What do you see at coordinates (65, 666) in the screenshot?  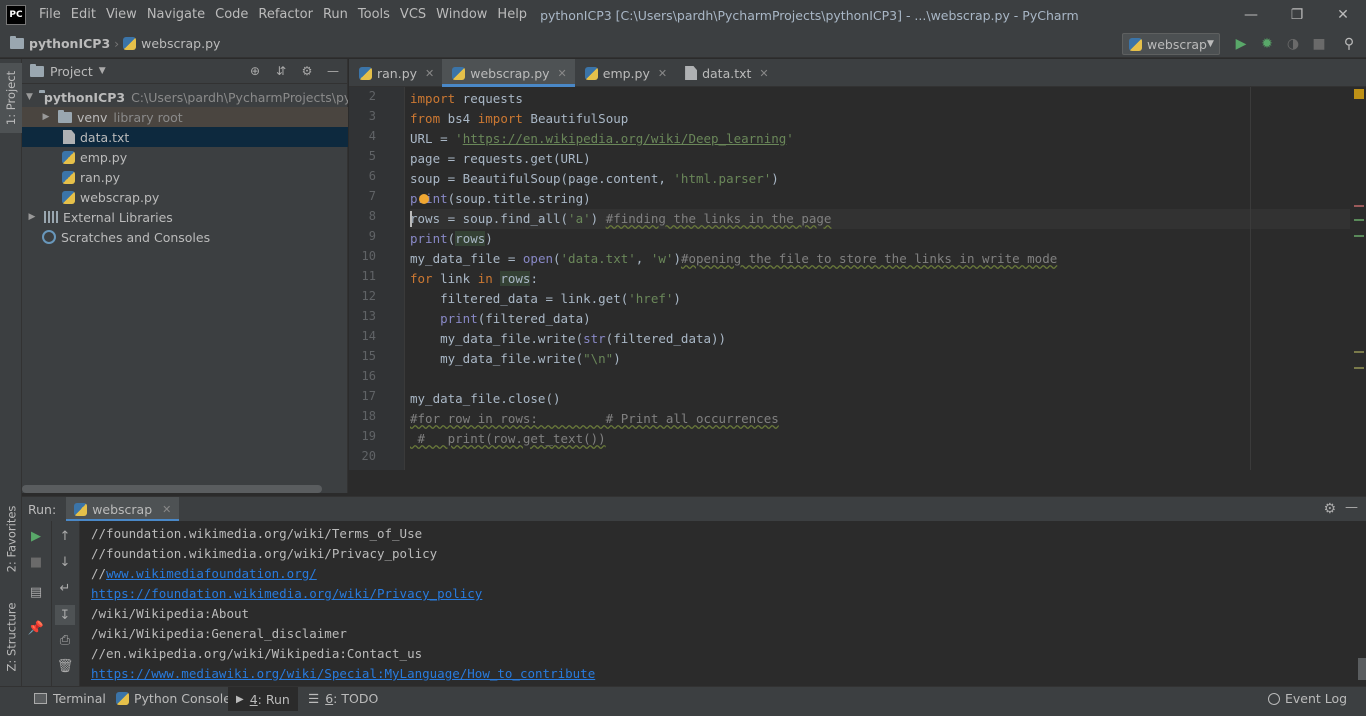 I see `trash-icon: 🗑` at bounding box center [65, 666].